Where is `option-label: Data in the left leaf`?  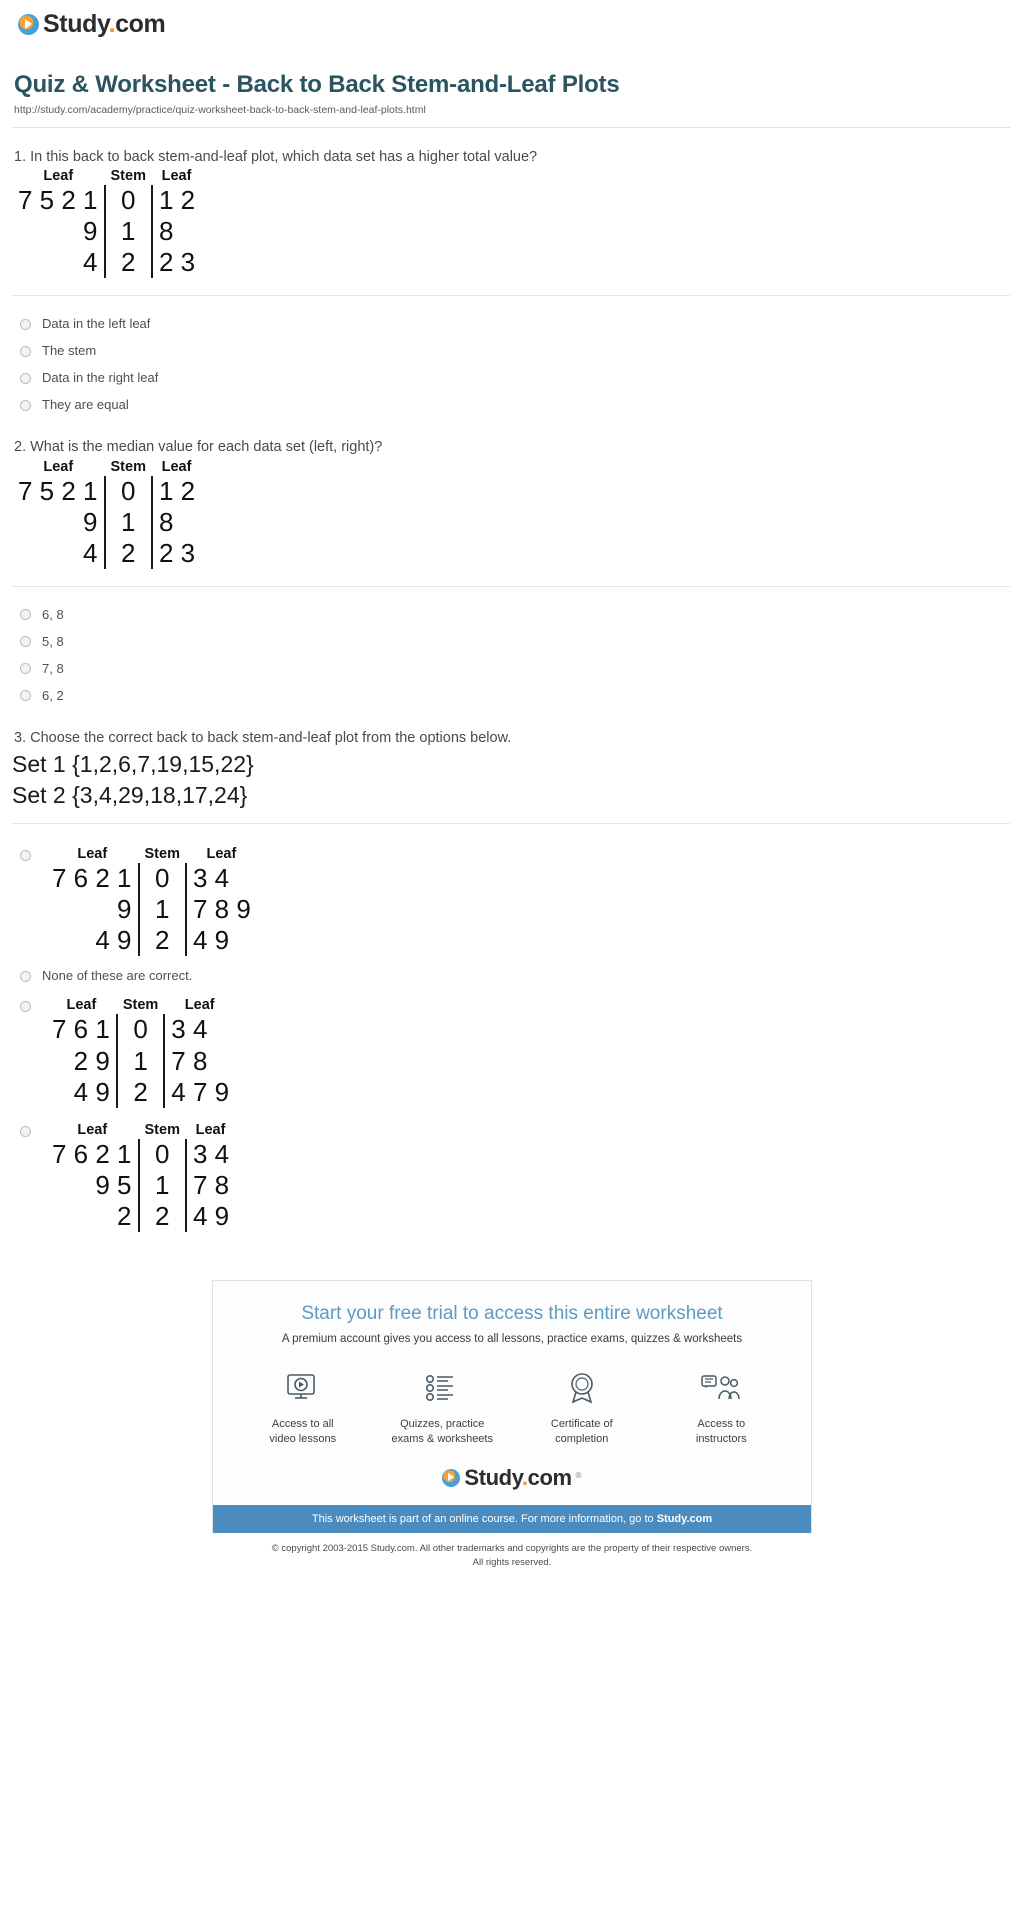
option-label: Data in the left leaf is located at coordinates (96, 324).